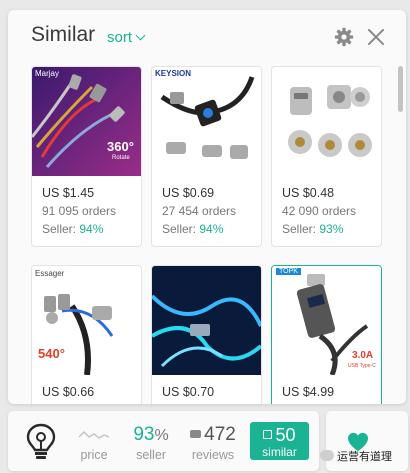 Image resolution: width=410 pixels, height=473 pixels. I want to click on product-price: US $0.70, so click(188, 392).